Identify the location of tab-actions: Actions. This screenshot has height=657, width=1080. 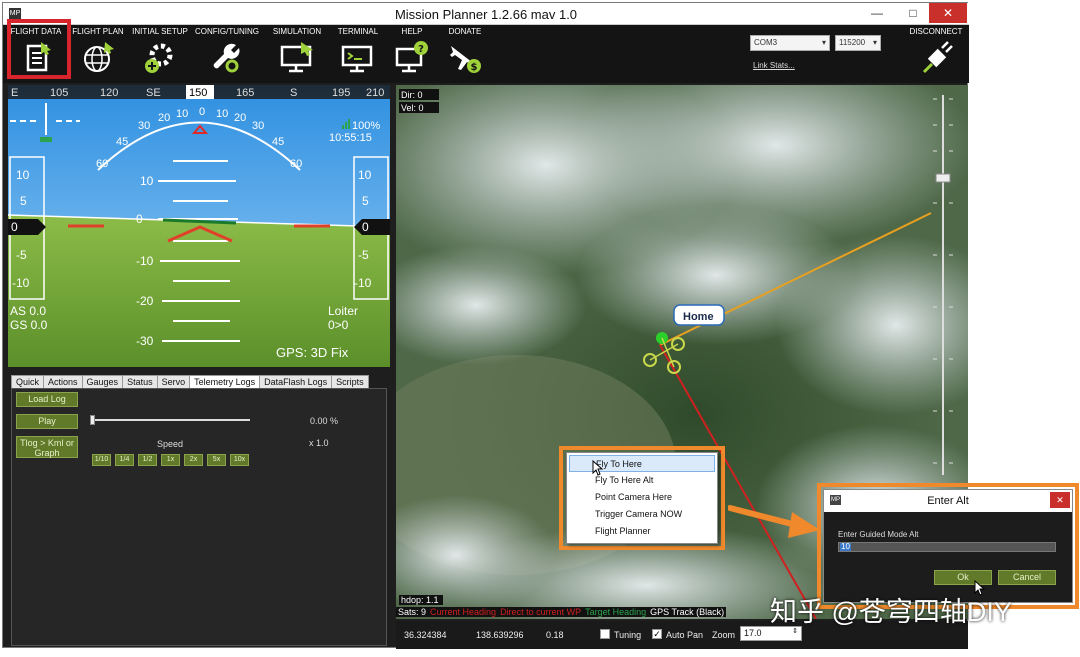
(63, 382).